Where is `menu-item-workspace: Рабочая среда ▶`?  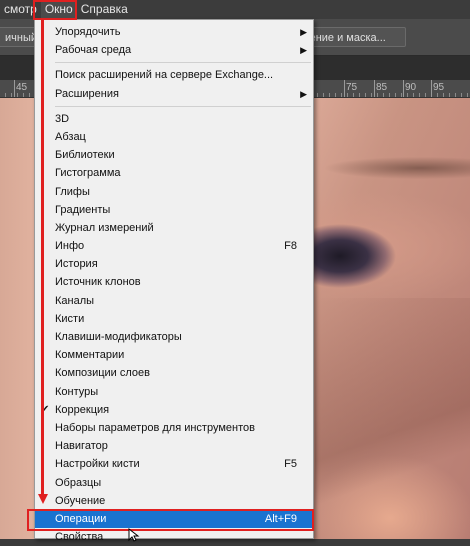 menu-item-workspace: Рабочая среда ▶ is located at coordinates (174, 50).